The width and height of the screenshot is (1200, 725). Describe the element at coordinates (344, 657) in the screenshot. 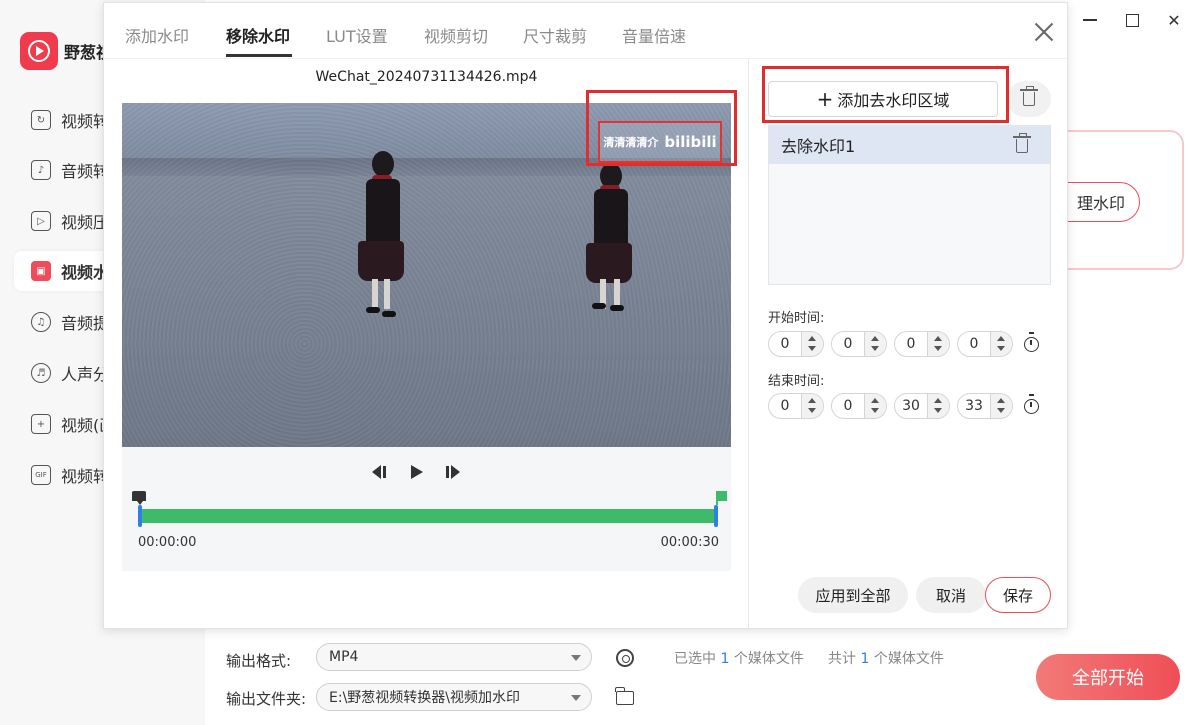

I see `output-format-value: MP4` at that location.